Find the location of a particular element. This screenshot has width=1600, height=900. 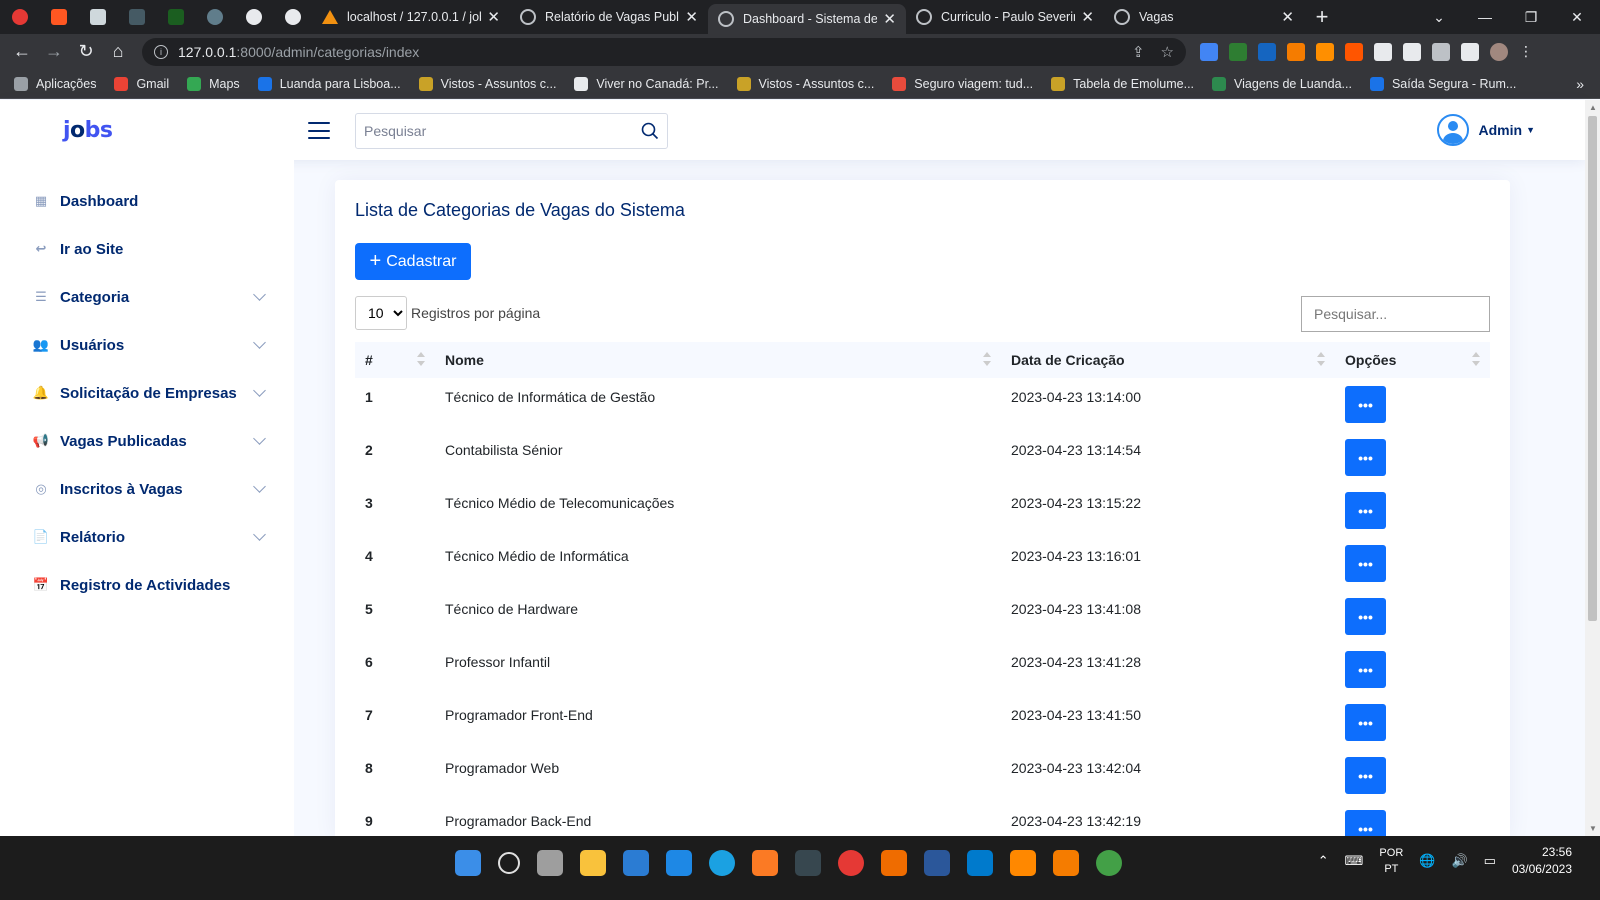

browser-tab: Relatório de Vagas Publicadas ✕ is located at coordinates (609, 17).